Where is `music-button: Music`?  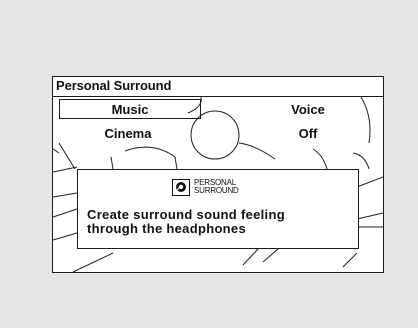 music-button: Music is located at coordinates (130, 109).